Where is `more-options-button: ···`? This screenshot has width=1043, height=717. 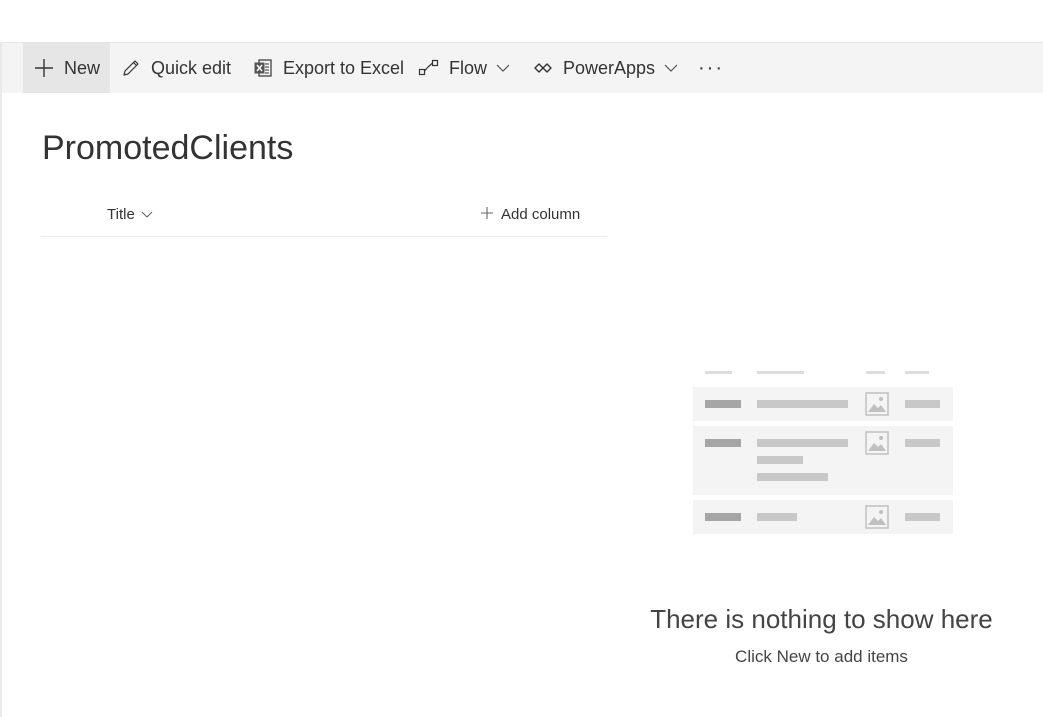
more-options-button: ··· is located at coordinates (711, 68).